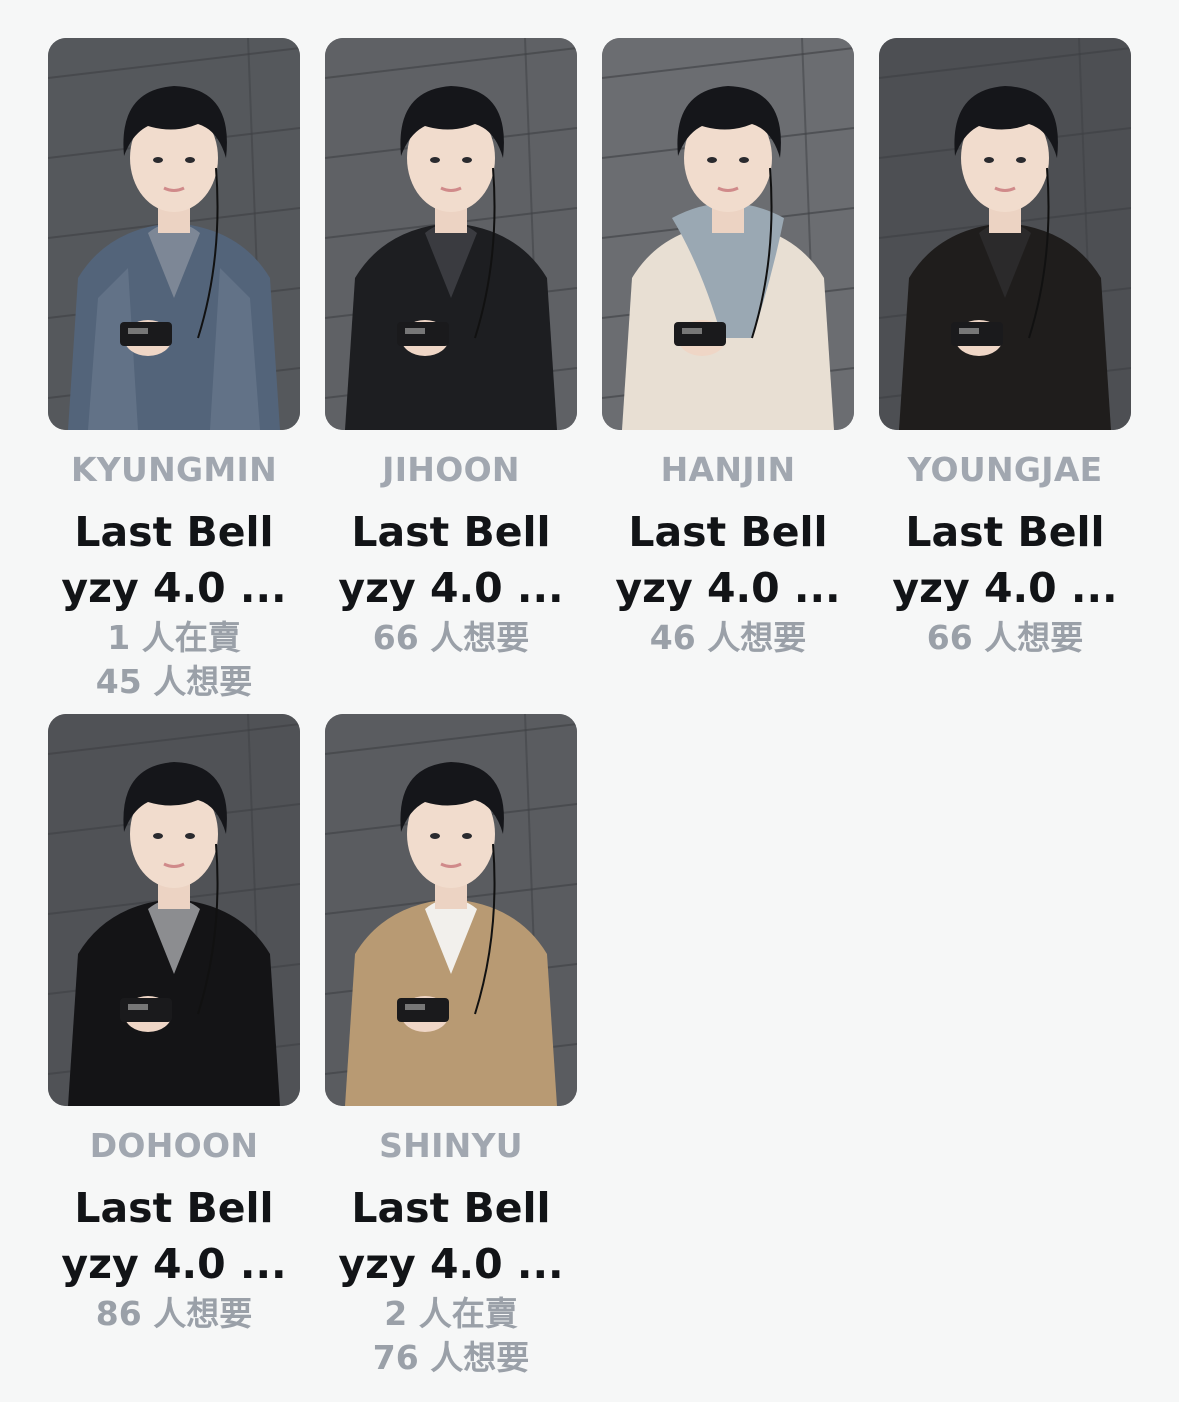 Image resolution: width=1179 pixels, height=1402 pixels. I want to click on photocard-item: JIHOON Last Bell yzy 4.0 ... 66 人想要, so click(451, 376).